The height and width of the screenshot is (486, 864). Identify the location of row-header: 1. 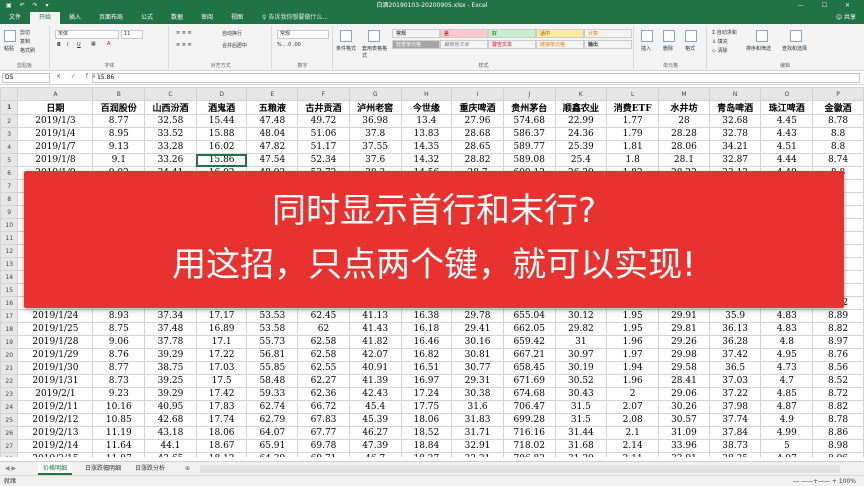
(9, 107).